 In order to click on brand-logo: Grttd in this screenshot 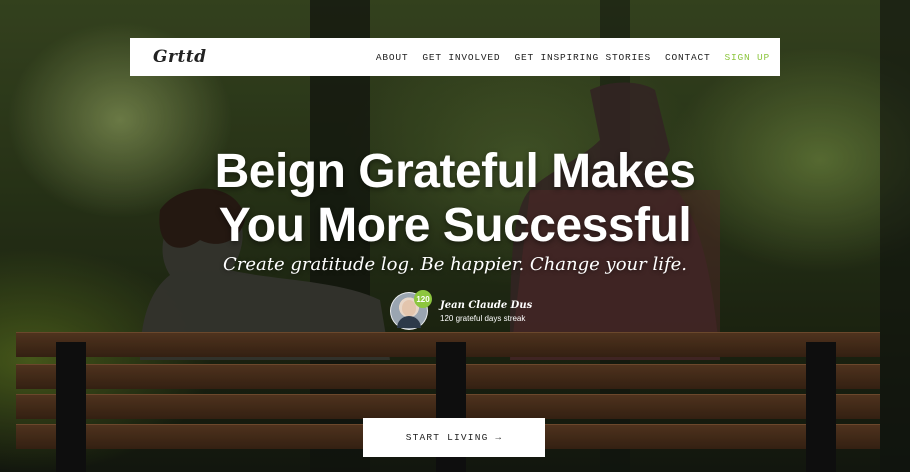, I will do `click(180, 57)`.